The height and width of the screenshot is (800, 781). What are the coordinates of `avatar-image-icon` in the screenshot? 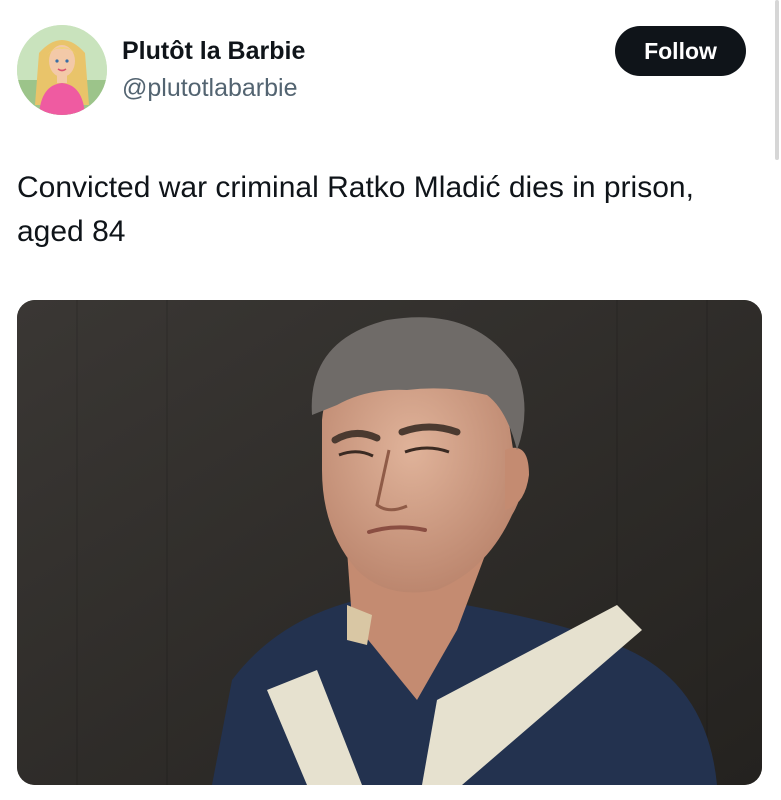 It's located at (62, 70).